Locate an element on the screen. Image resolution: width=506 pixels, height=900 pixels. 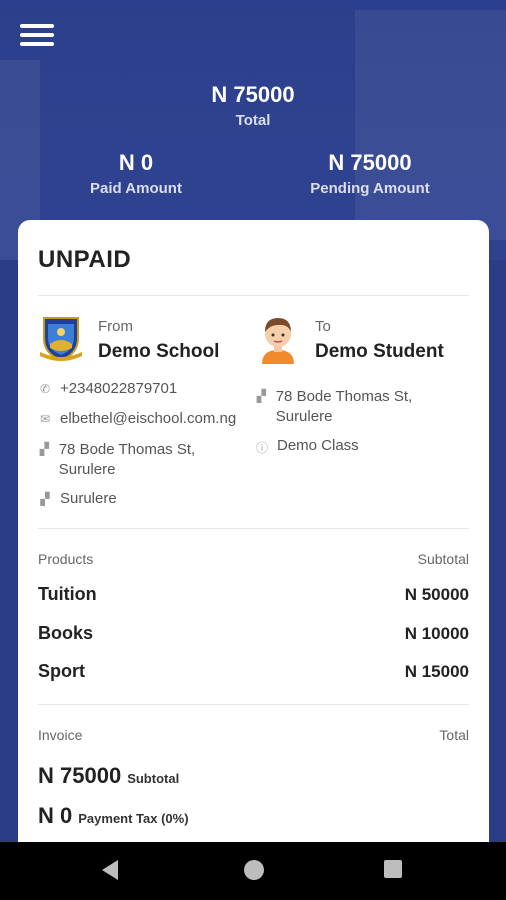
to-address-text: 78 Bode Thomas St, Surulere is located at coordinates (344, 406).